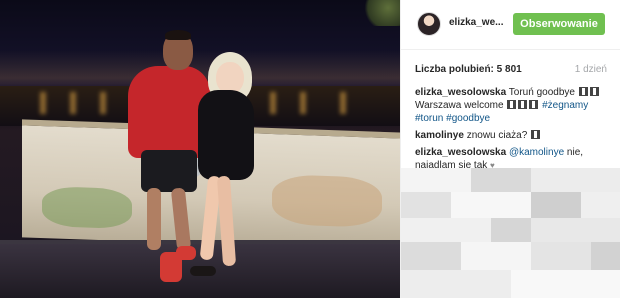 This screenshot has height=298, width=620. I want to click on man-hair, so click(178, 35).